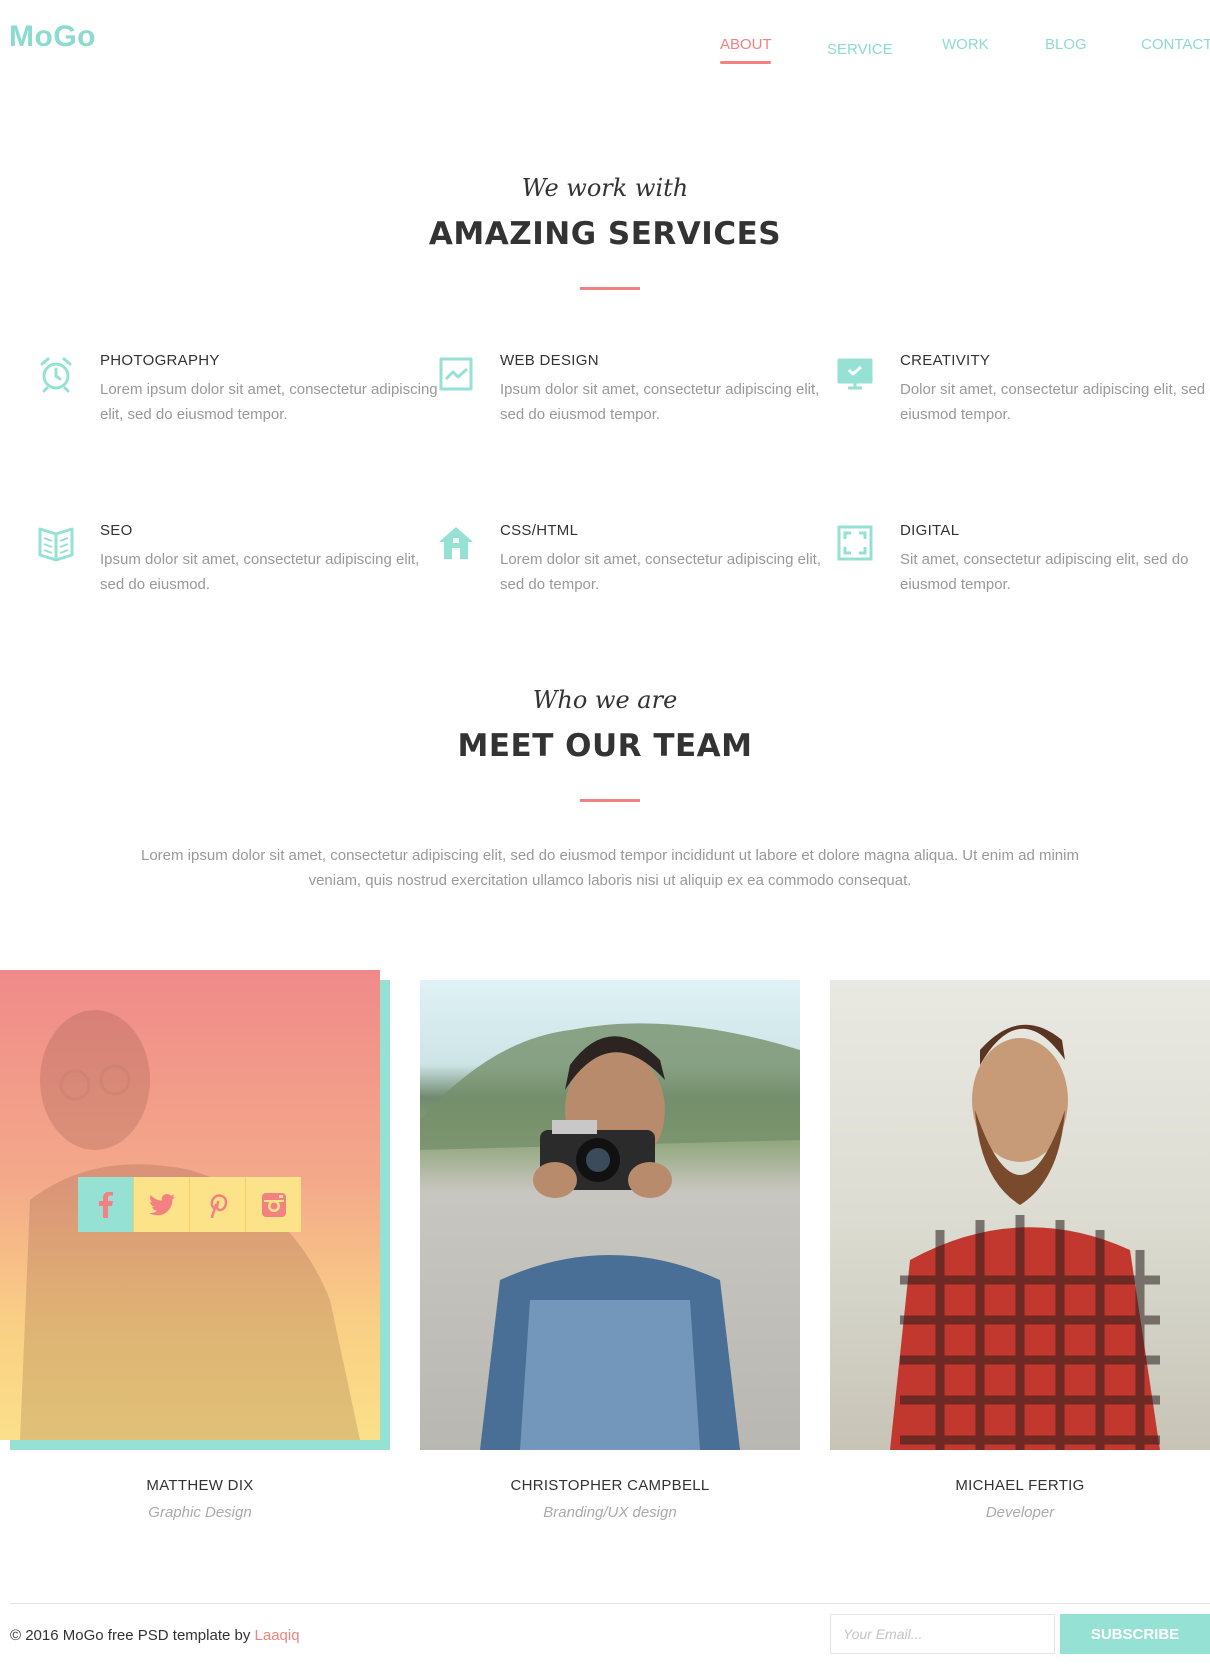 This screenshot has width=1210, height=1667. What do you see at coordinates (610, 800) in the screenshot?
I see `team-divider` at bounding box center [610, 800].